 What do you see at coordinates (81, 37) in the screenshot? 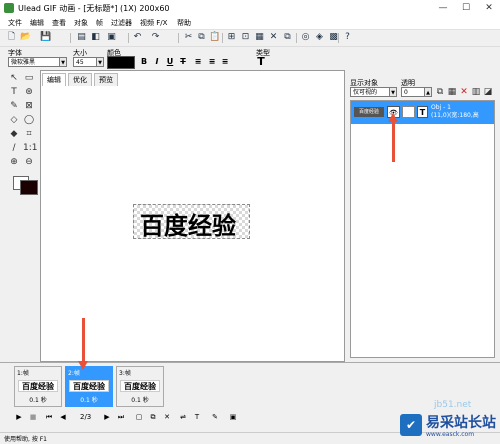
I see `print-icon: ▤` at bounding box center [81, 37].